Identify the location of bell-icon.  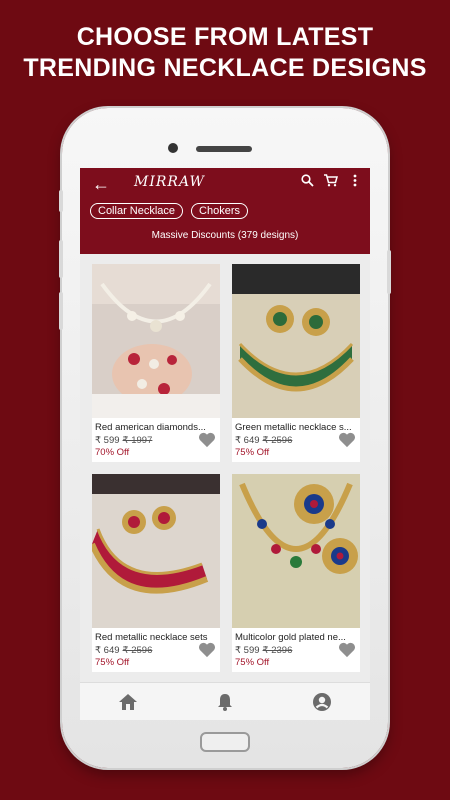
(225, 702).